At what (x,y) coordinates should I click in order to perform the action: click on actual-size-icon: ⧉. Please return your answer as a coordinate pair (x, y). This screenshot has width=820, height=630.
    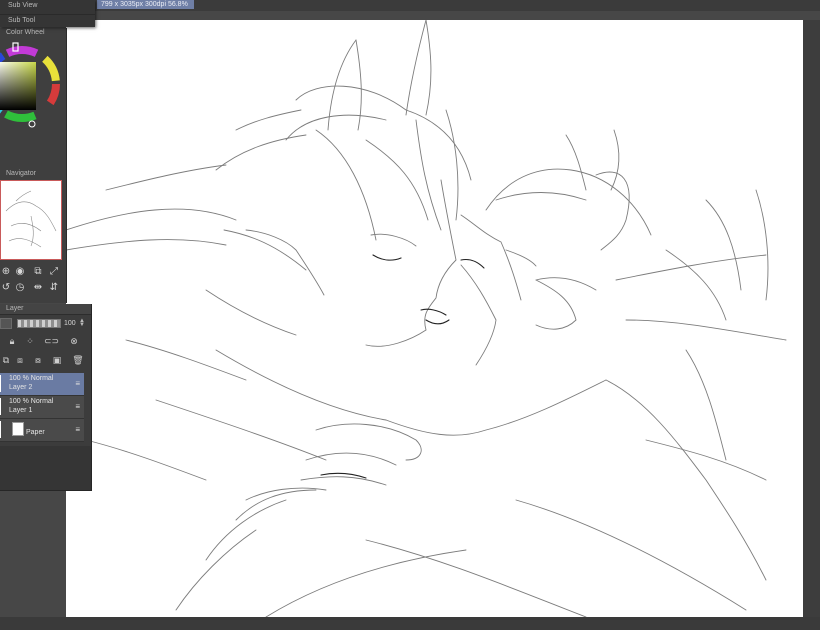
    Looking at the image, I should click on (38, 272).